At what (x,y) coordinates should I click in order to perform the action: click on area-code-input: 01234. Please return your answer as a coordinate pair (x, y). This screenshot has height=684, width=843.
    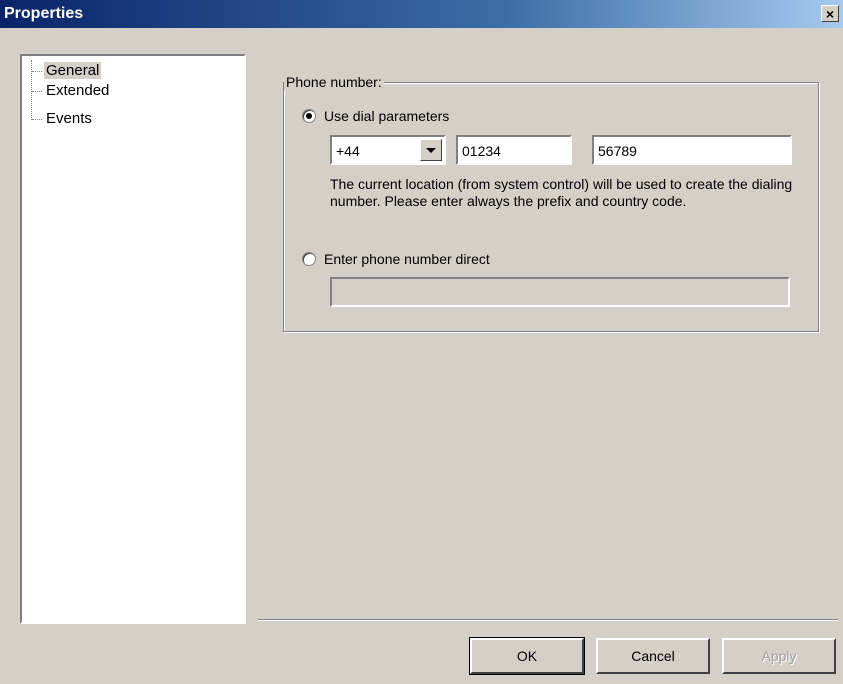
    Looking at the image, I should click on (514, 150).